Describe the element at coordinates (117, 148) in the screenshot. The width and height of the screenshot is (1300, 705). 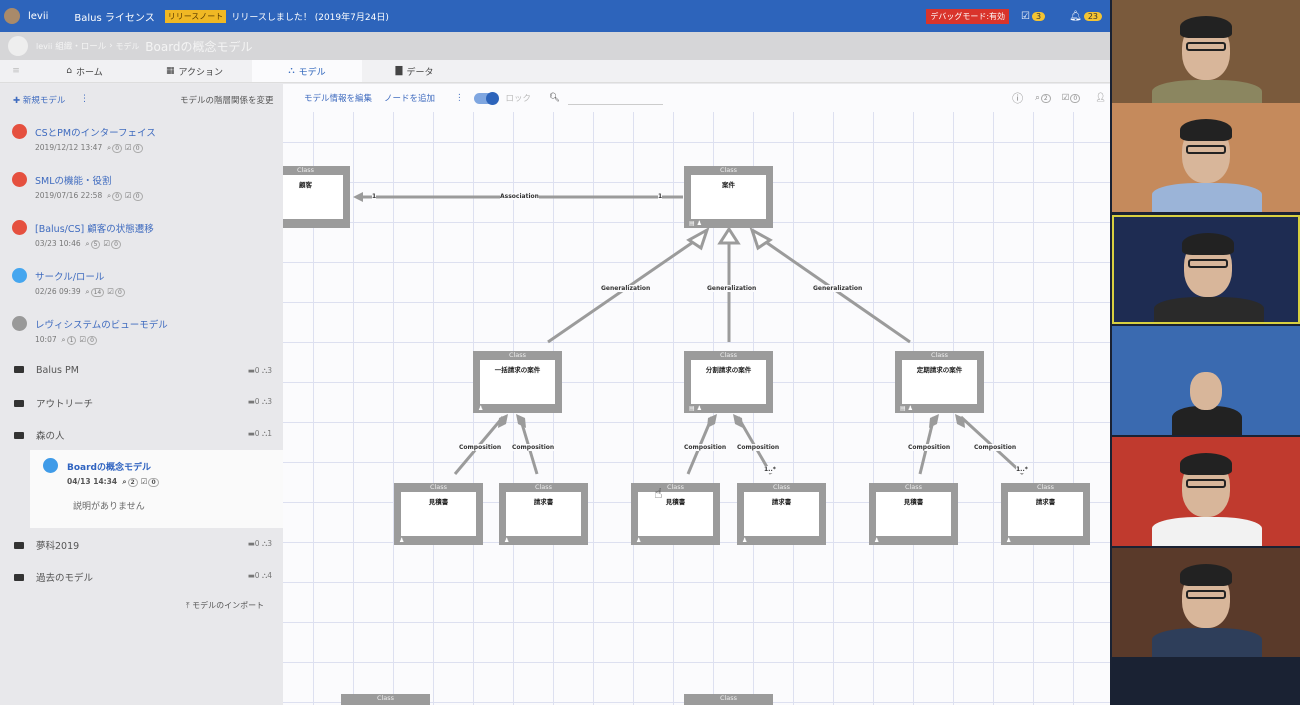
I see `comment-count: 0` at that location.